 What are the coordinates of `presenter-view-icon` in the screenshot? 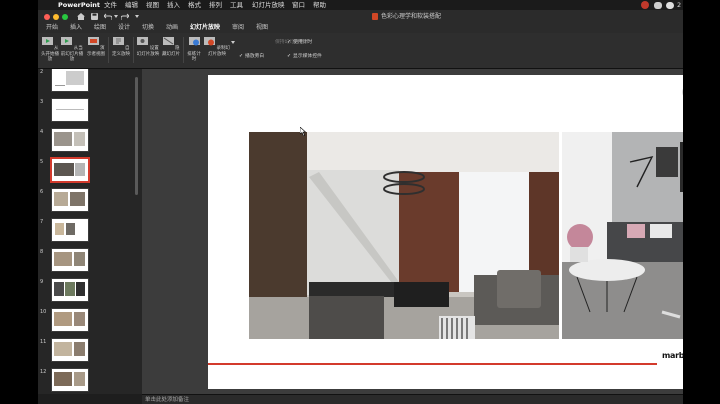 It's located at (93, 41).